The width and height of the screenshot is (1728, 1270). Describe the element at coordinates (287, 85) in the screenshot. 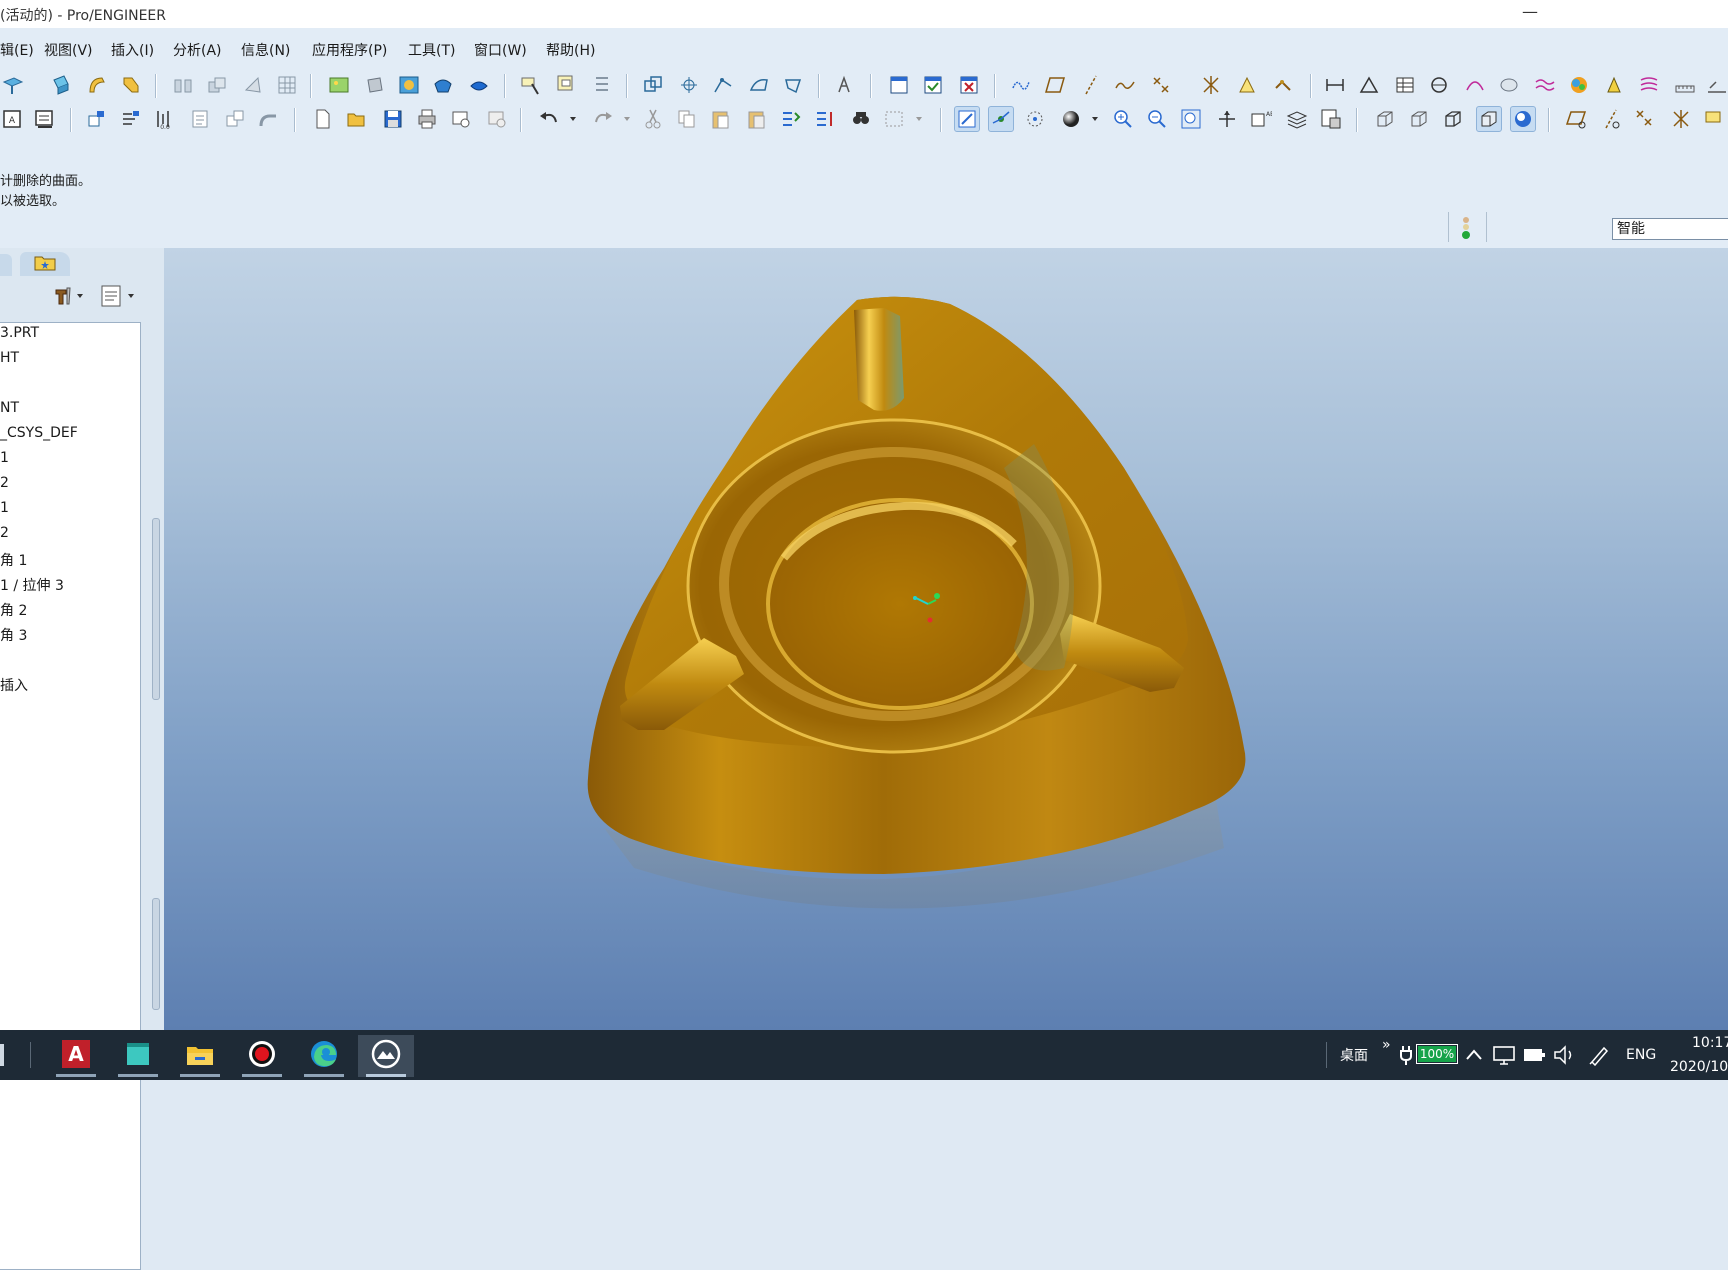

I see `pattern-icon` at that location.